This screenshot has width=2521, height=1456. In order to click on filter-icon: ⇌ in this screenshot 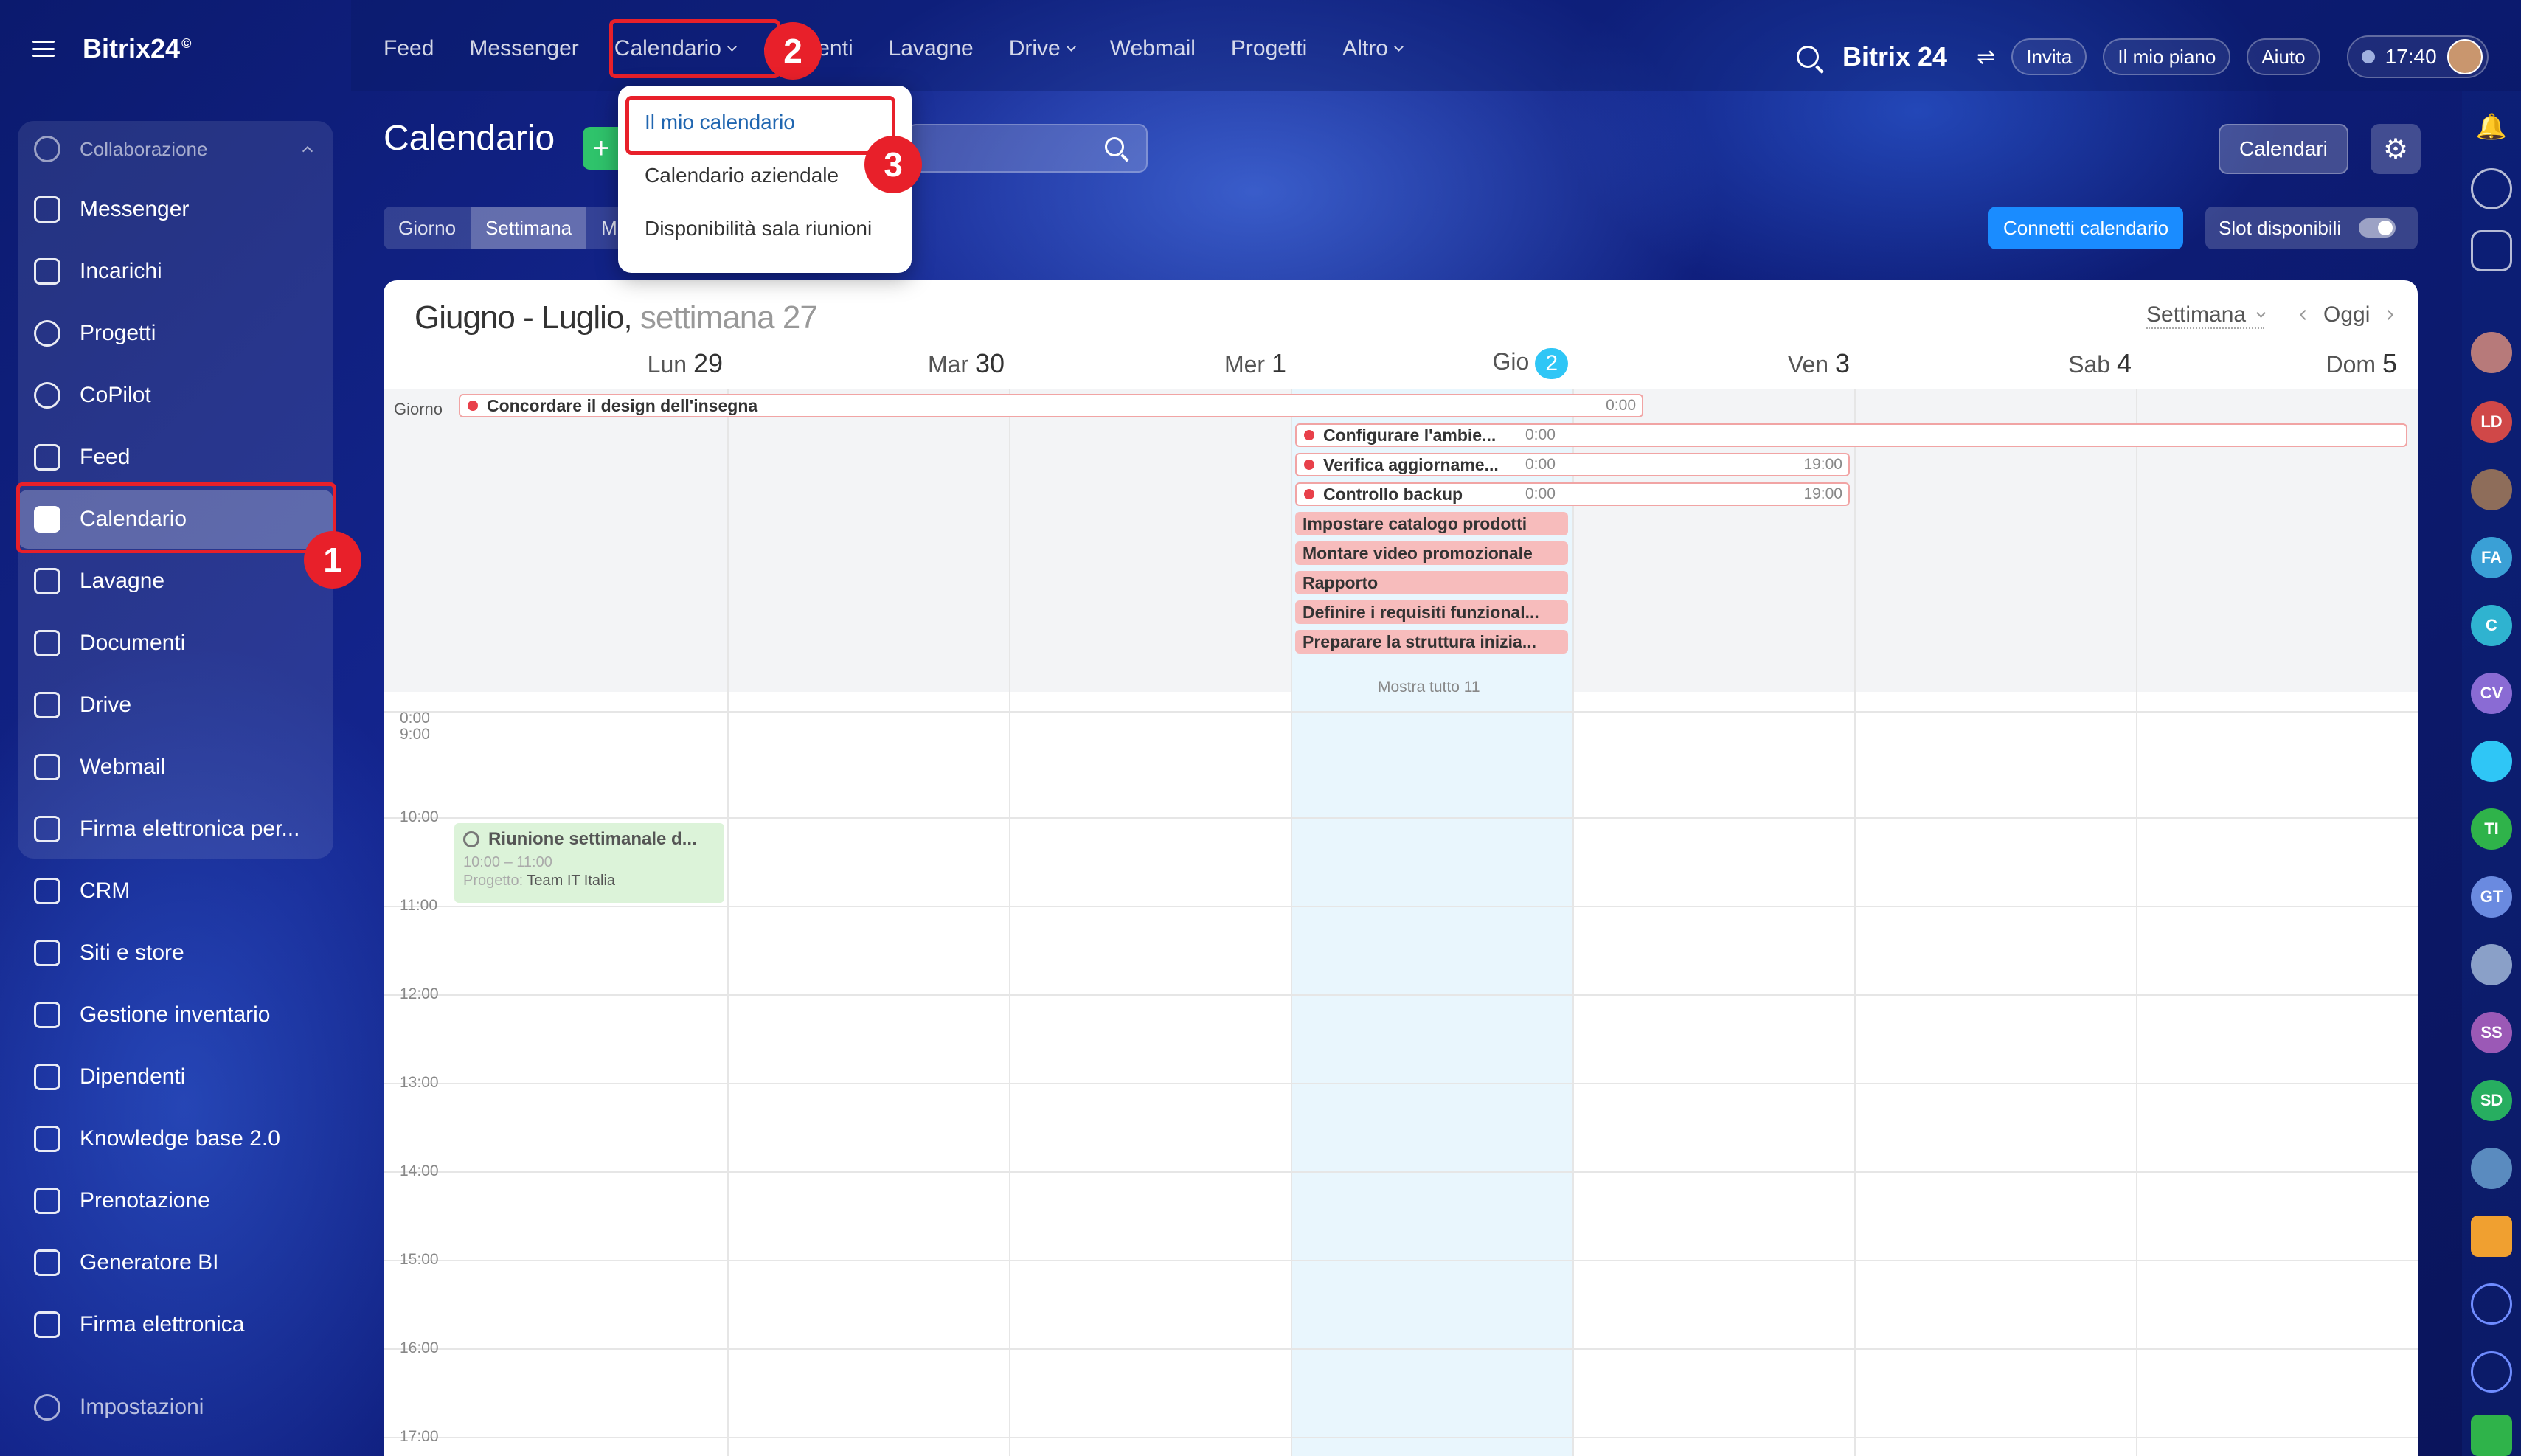, I will do `click(1986, 57)`.